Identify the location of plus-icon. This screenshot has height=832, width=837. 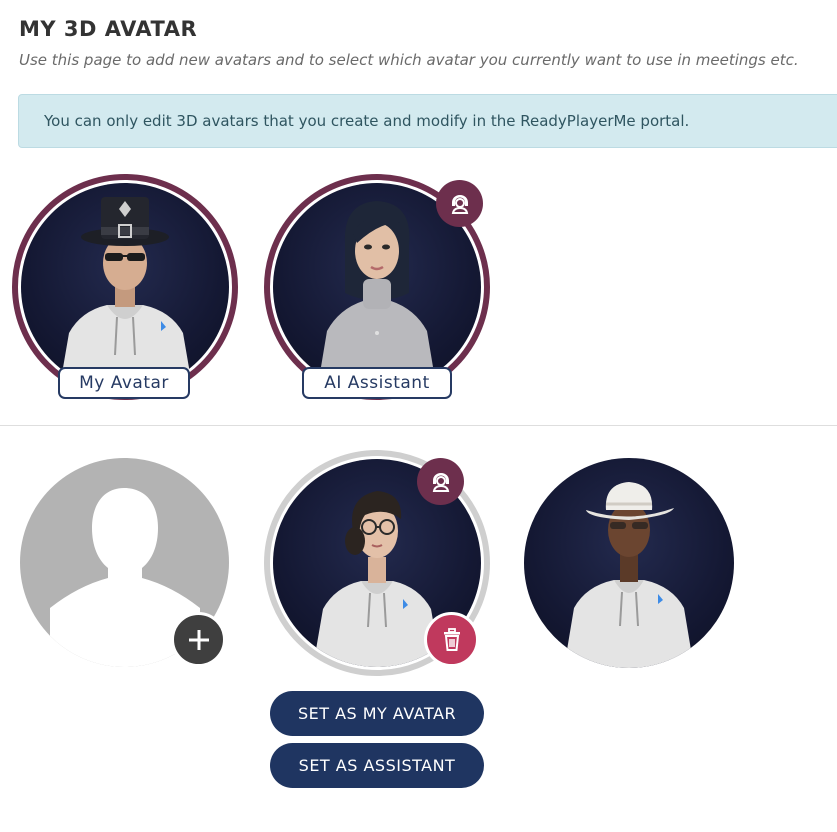
(198, 639).